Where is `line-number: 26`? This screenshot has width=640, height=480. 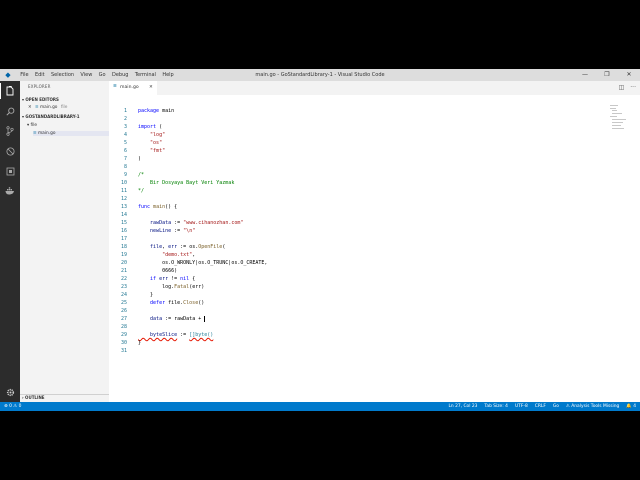
line-number: 26 is located at coordinates (123, 311).